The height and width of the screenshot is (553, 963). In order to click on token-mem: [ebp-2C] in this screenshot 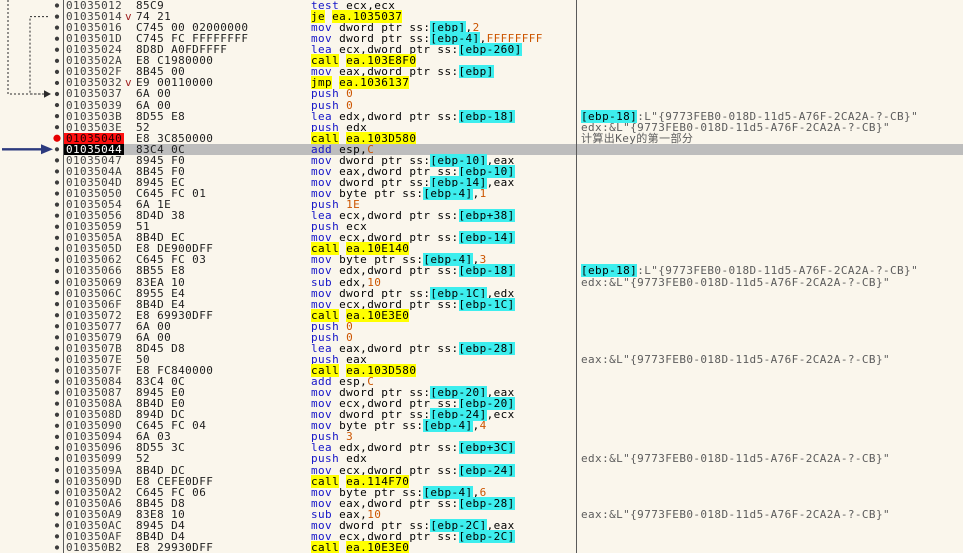, I will do `click(486, 536)`.